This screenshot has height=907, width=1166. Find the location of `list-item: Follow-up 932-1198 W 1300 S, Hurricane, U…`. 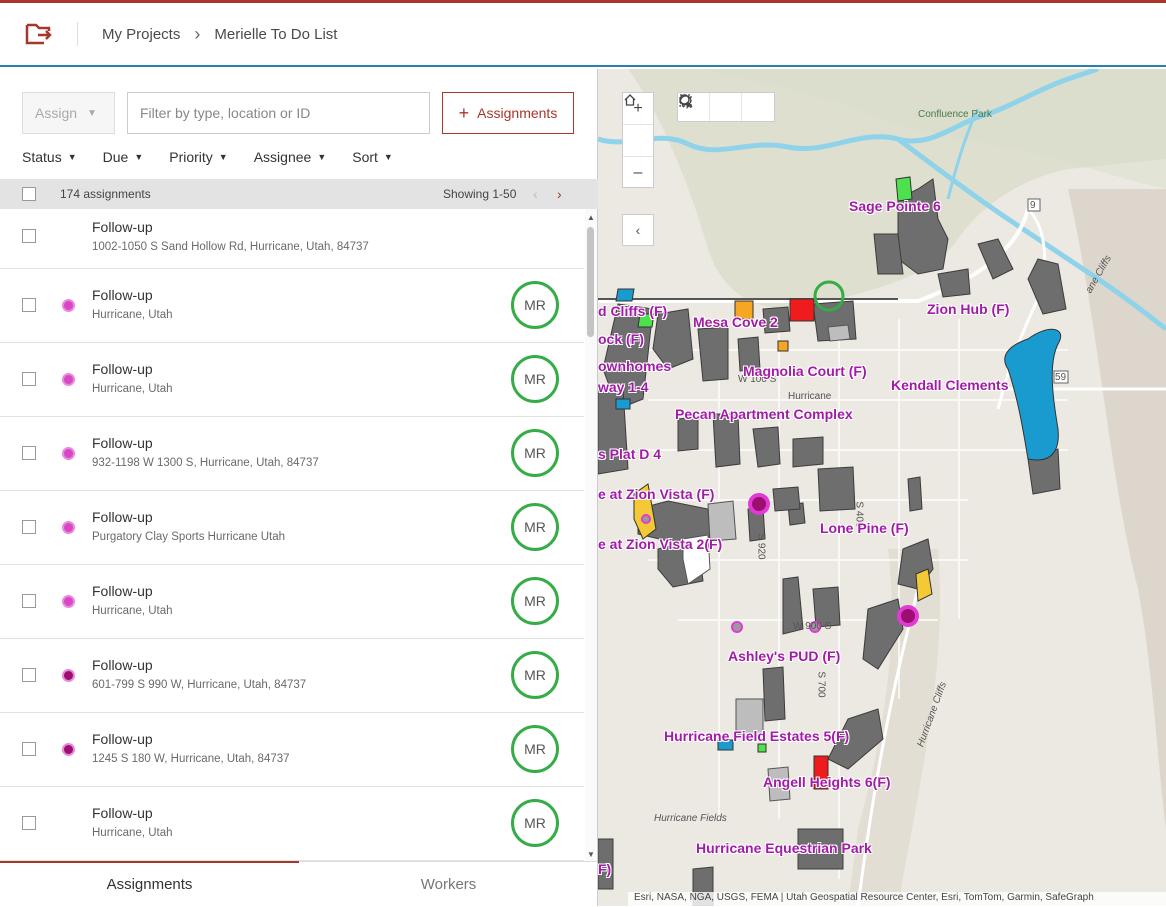

list-item: Follow-up 932-1198 W 1300 S, Hurricane, U… is located at coordinates (292, 454).